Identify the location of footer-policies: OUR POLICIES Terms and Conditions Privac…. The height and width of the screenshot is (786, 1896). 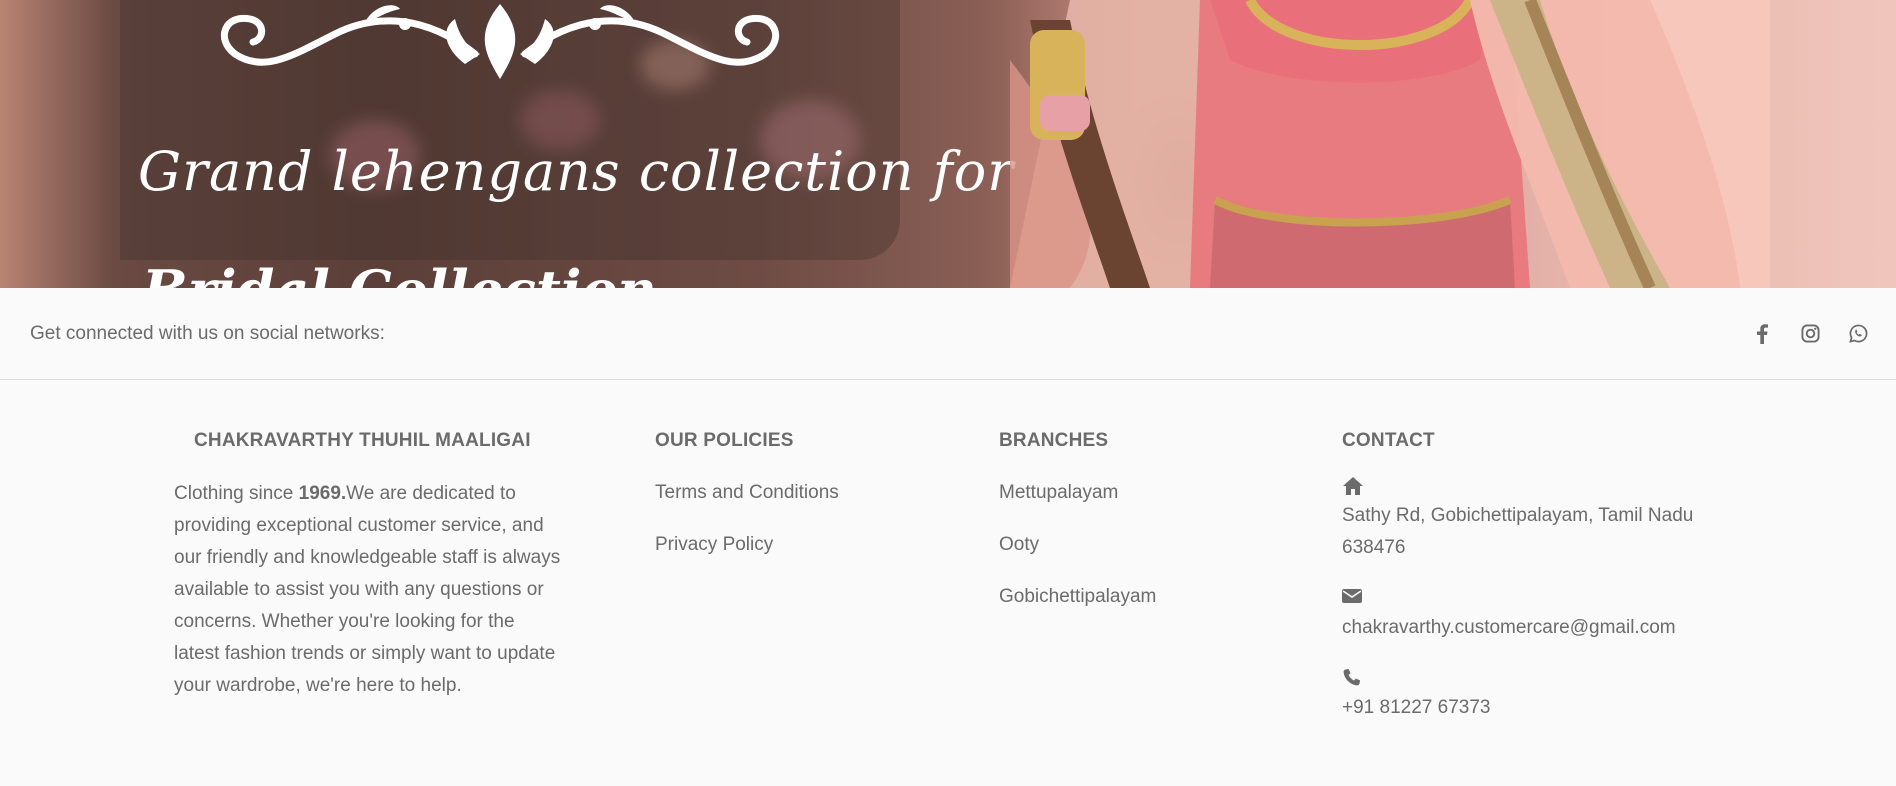
(747, 494).